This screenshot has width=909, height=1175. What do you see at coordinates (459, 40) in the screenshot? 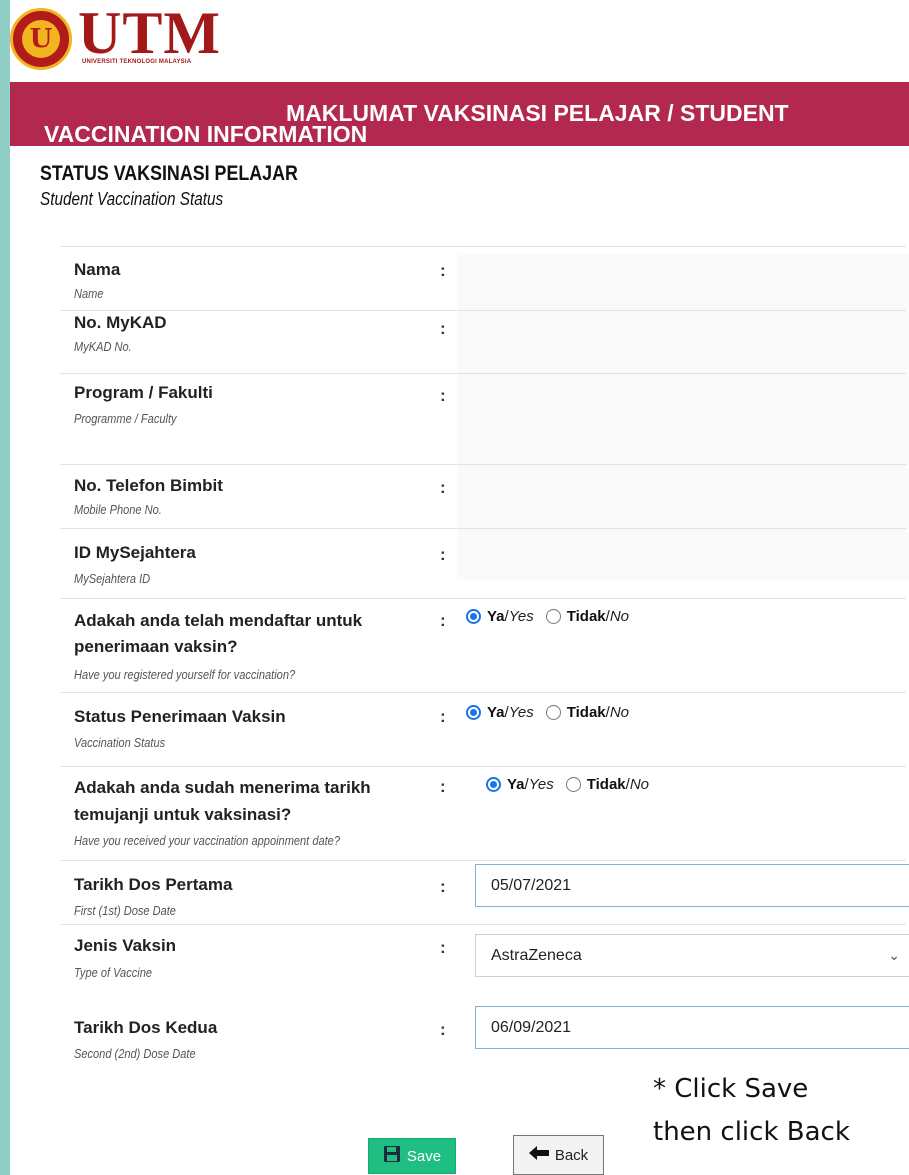
I see `logo-bar: U UTM UNIVERSITI TEKNOLOGI MALAYSIA` at bounding box center [459, 40].